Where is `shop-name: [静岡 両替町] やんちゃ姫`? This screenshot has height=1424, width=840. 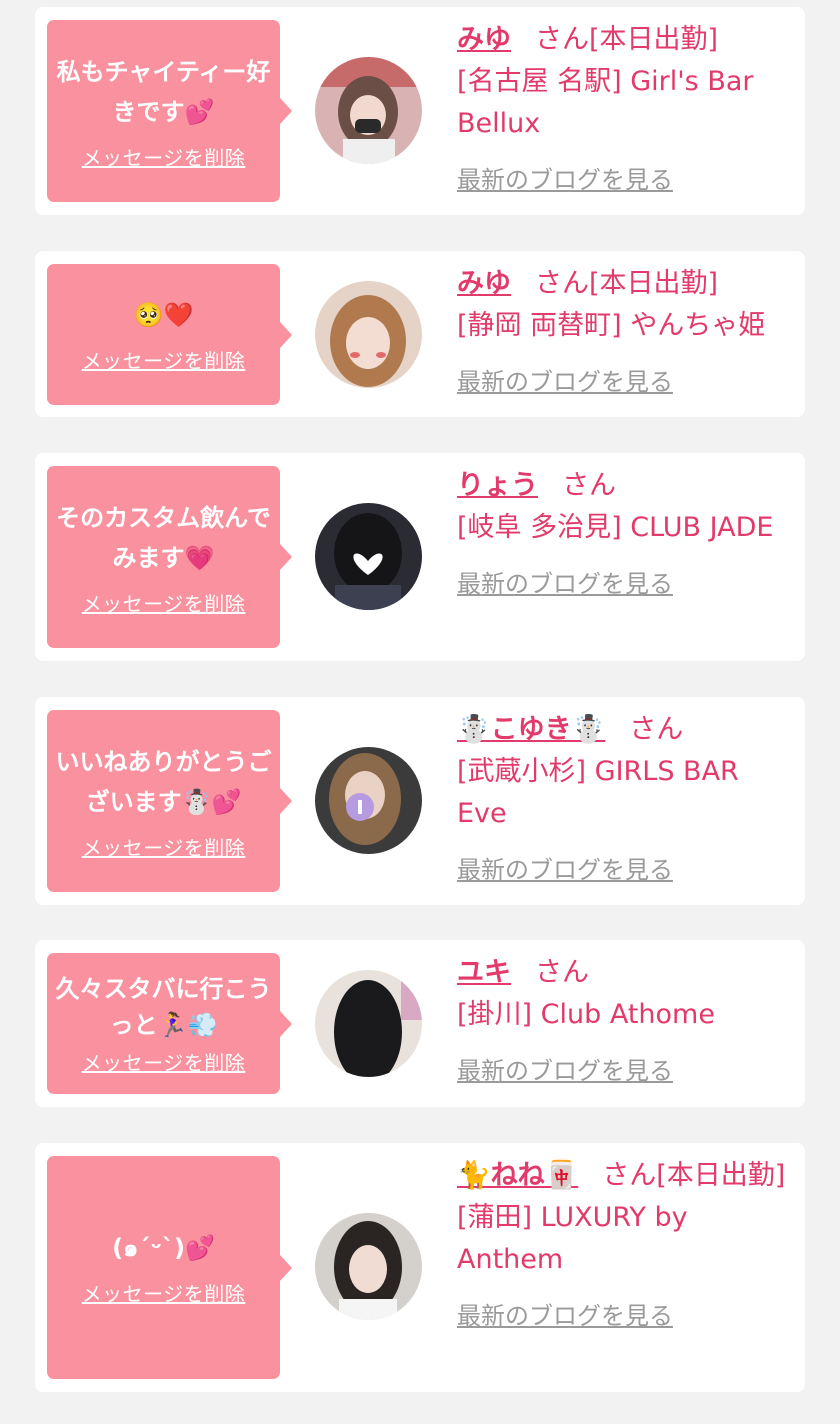
shop-name: [静岡 両替町] やんちゃ姫 is located at coordinates (611, 325).